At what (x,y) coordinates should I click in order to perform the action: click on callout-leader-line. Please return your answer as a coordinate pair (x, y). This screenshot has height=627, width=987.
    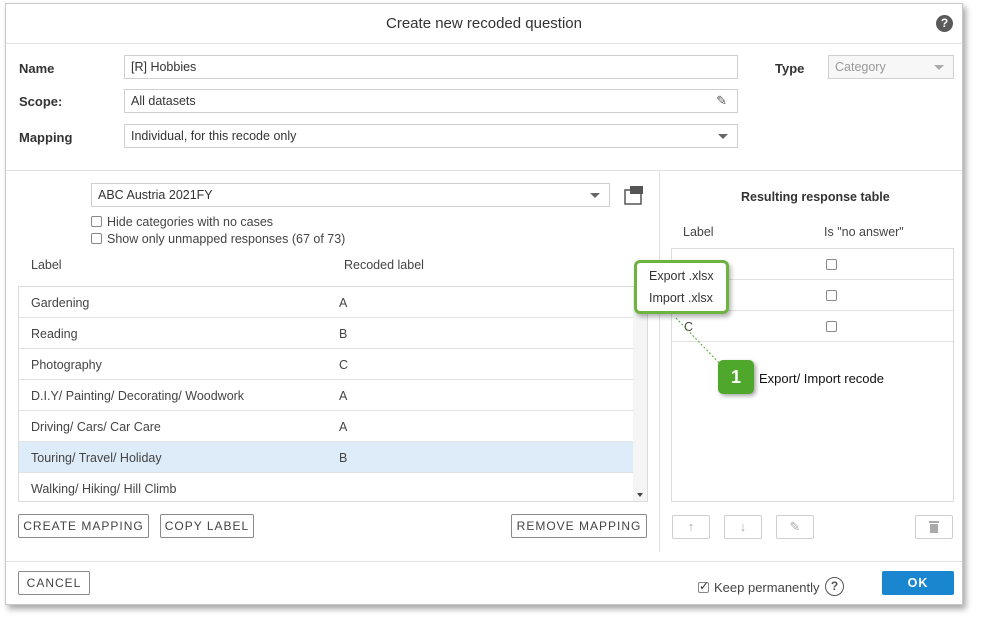
    Looking at the image, I should click on (699, 342).